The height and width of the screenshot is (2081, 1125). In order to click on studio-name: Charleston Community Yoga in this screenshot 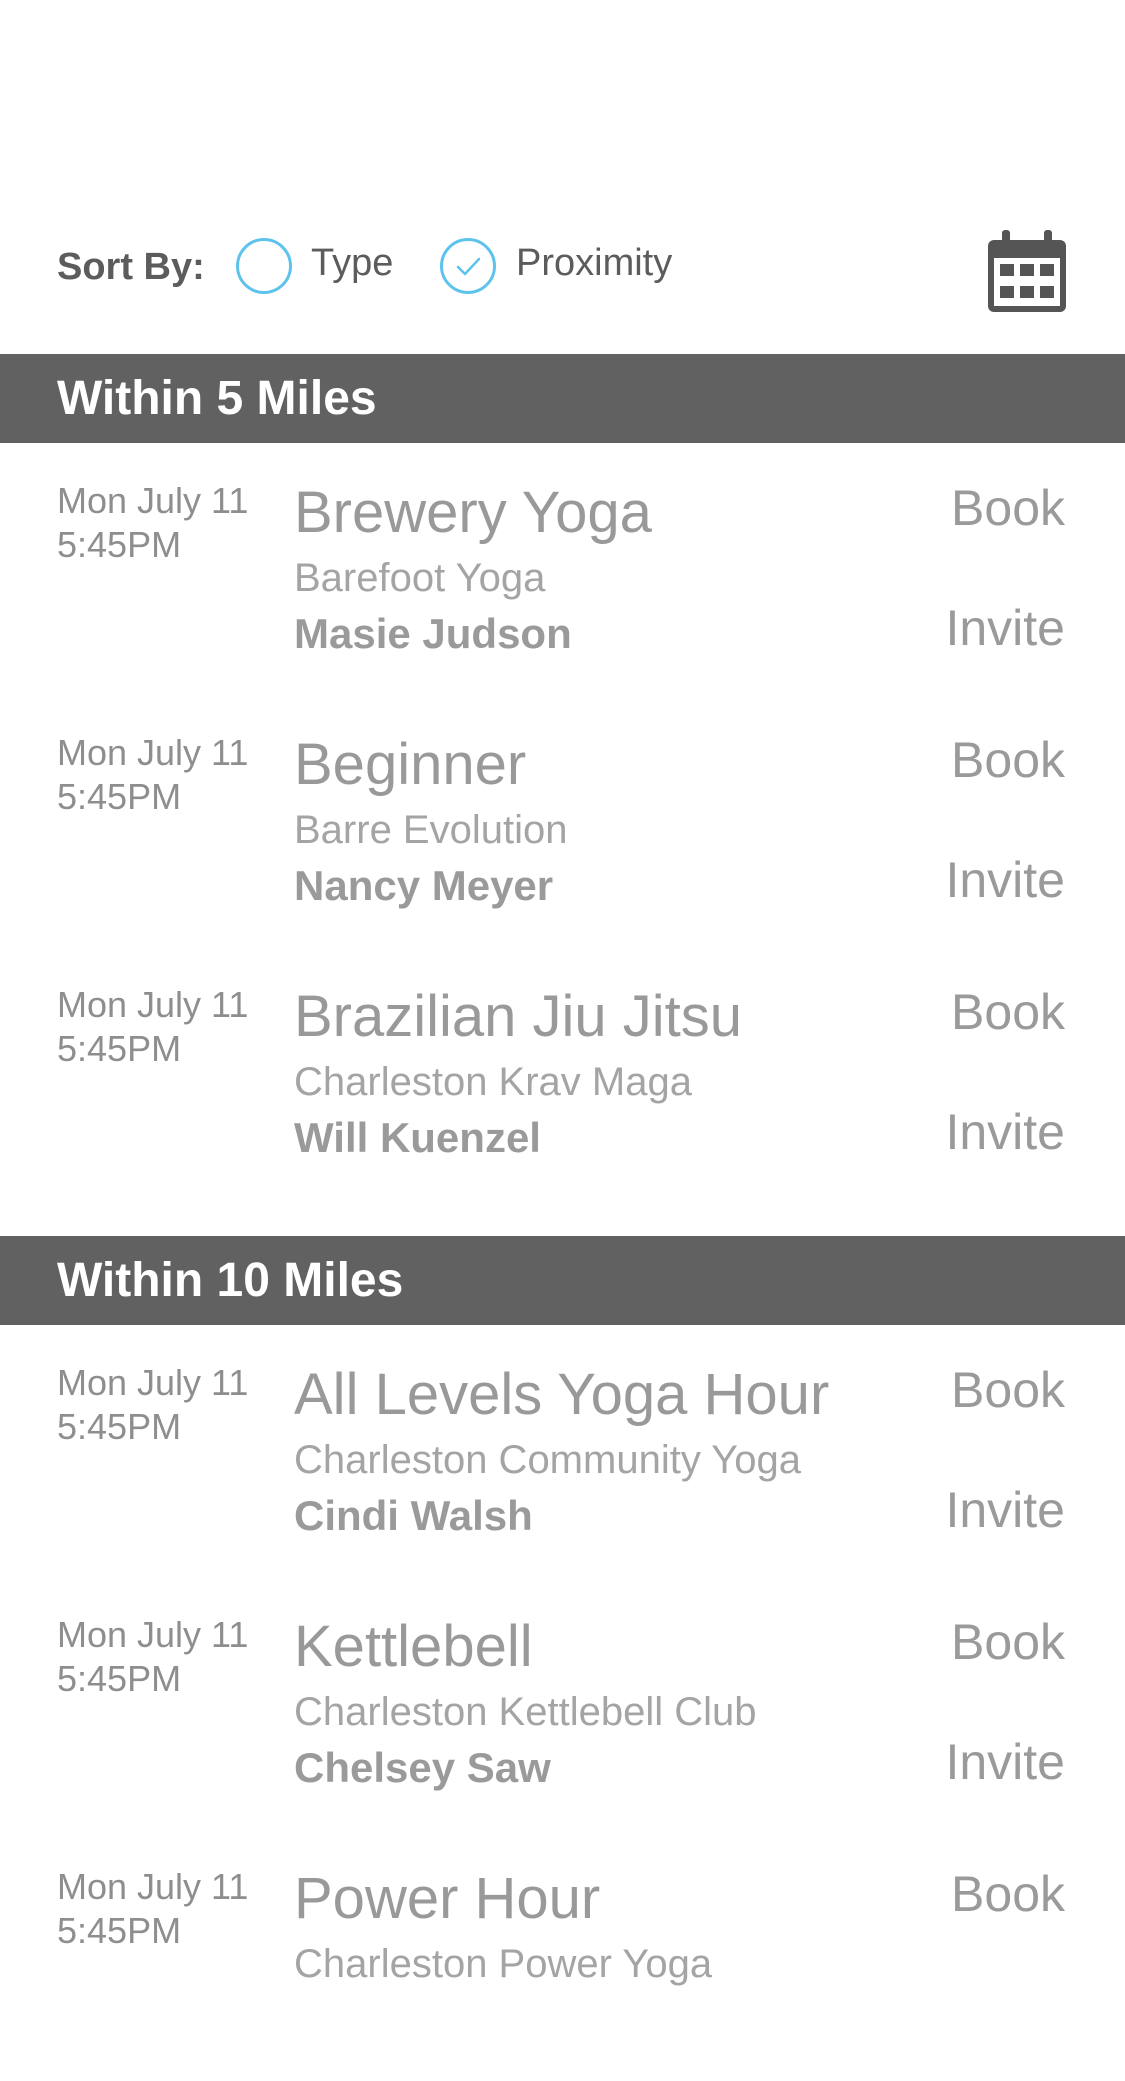, I will do `click(547, 1460)`.